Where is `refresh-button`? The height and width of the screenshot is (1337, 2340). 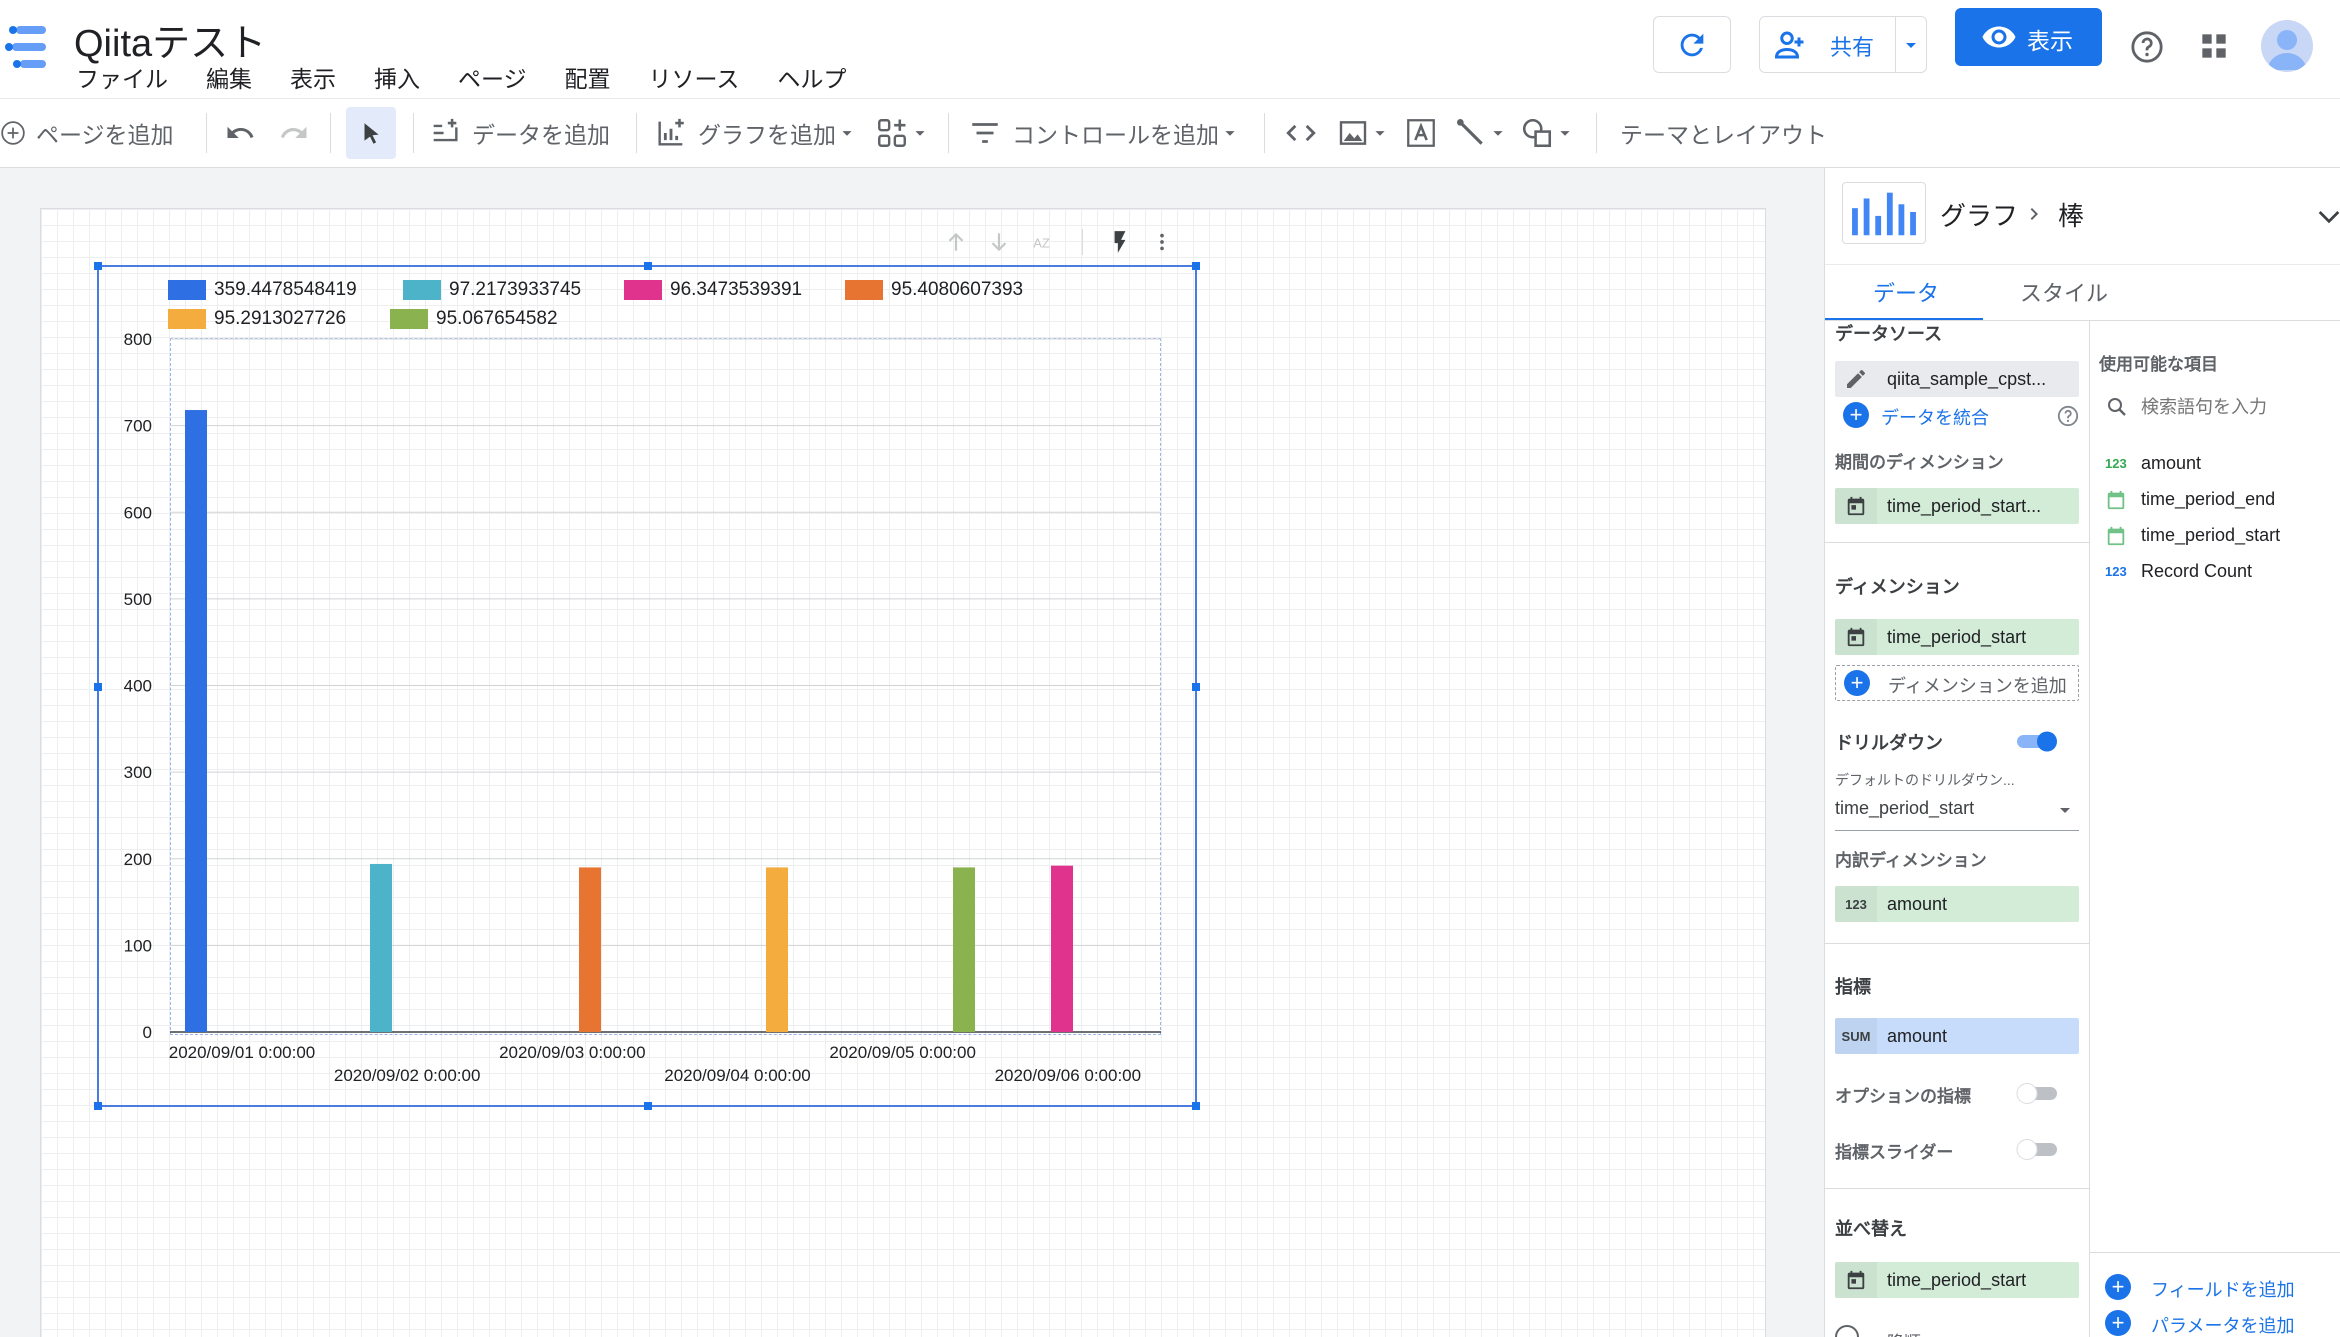 refresh-button is located at coordinates (1692, 44).